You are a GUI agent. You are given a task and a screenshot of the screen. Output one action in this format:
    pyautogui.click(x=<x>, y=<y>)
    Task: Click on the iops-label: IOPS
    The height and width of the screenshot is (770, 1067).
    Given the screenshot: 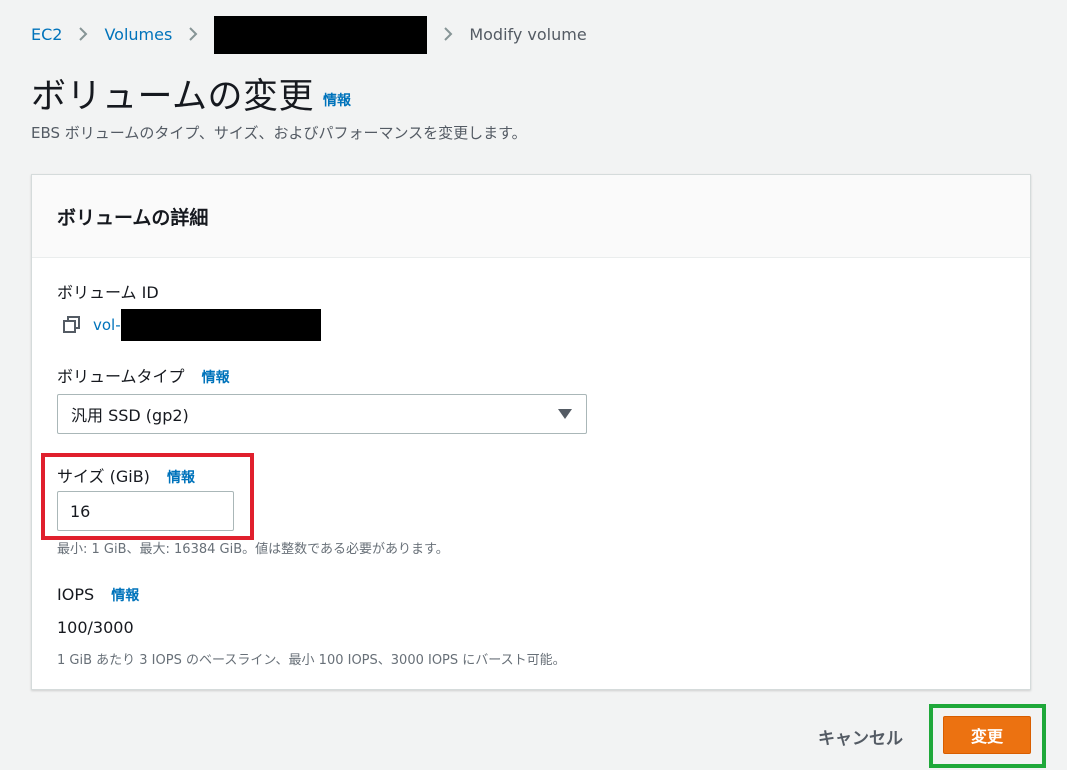 What is the action you would take?
    pyautogui.click(x=76, y=594)
    